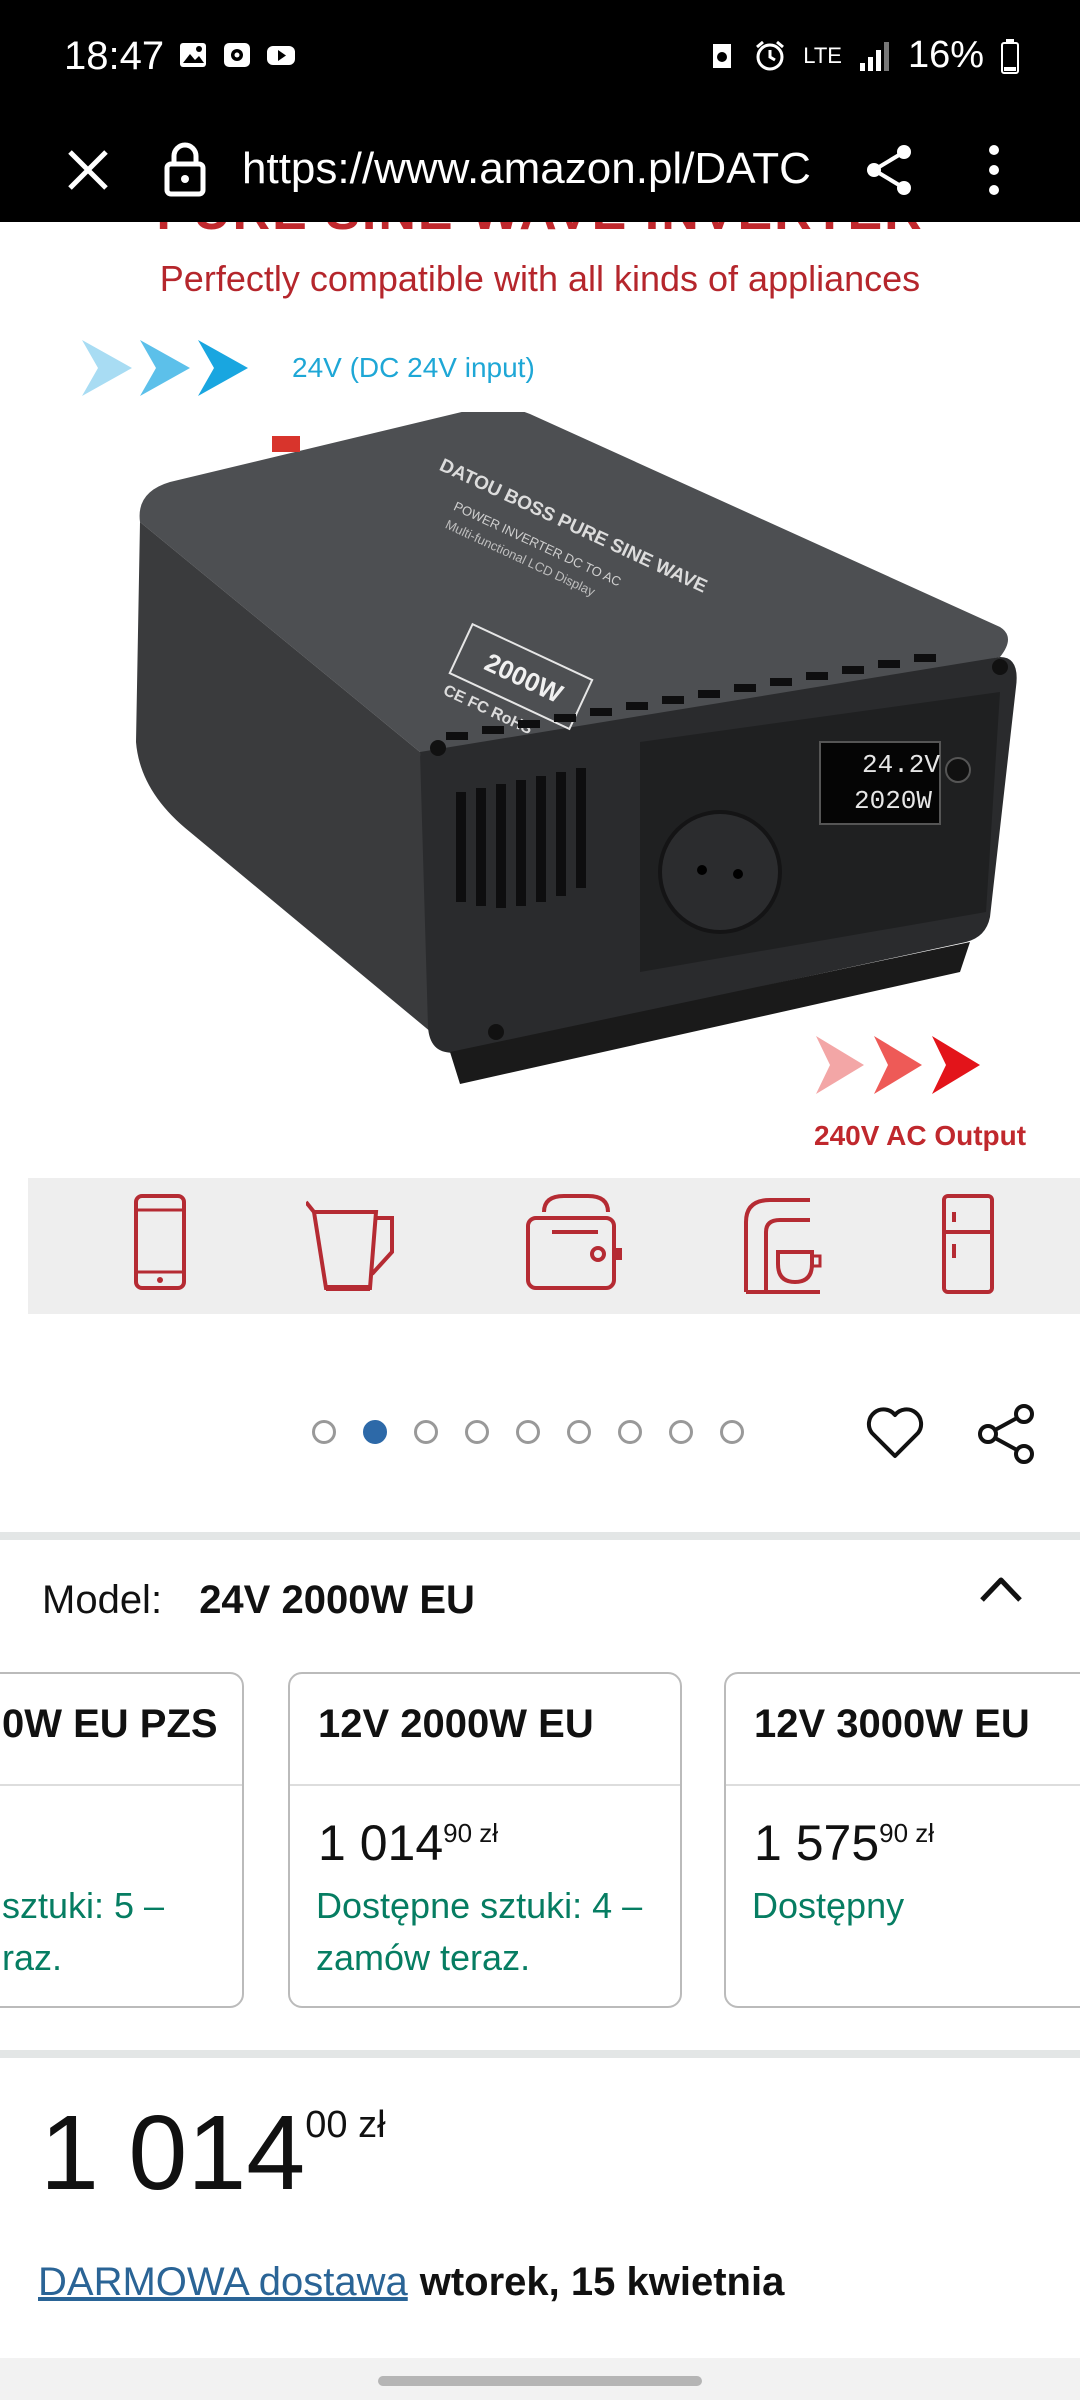  I want to click on input-voltage-label: 24V (DC 24V input), so click(413, 367).